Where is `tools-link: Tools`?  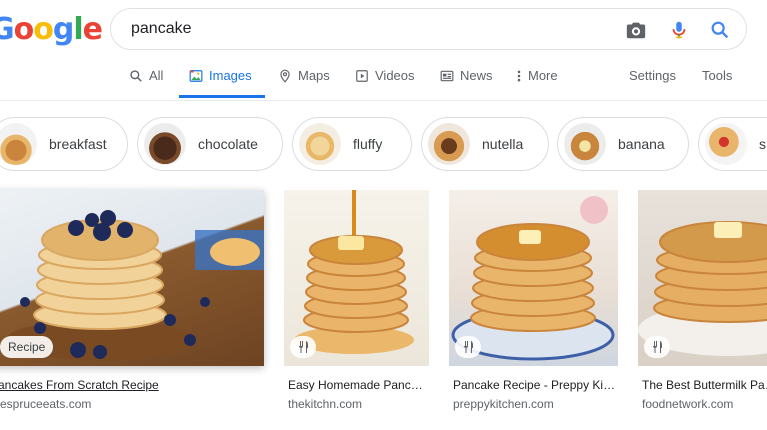
tools-link: Tools is located at coordinates (717, 75).